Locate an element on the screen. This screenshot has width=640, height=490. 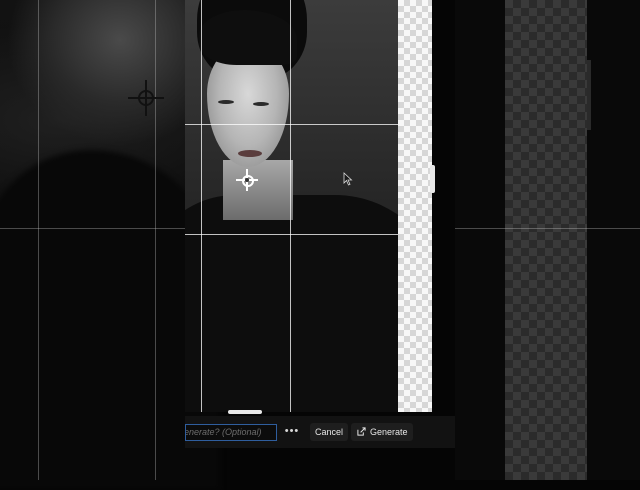
expand-area is located at coordinates (415, 206).